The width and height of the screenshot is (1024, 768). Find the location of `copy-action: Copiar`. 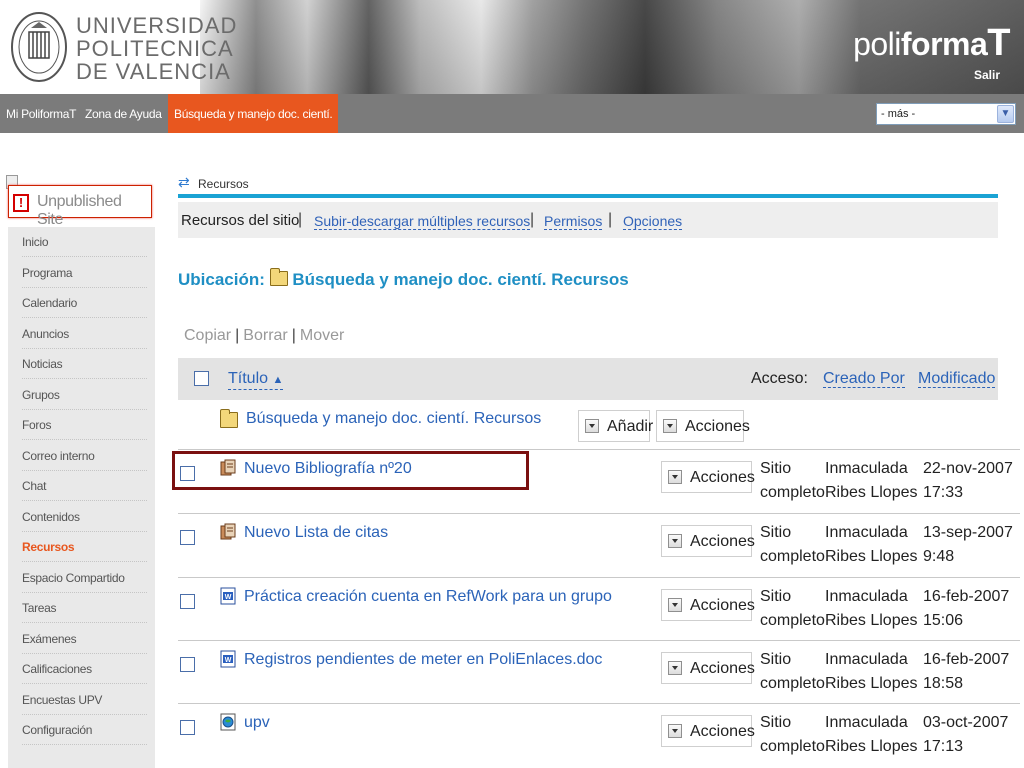

copy-action: Copiar is located at coordinates (207, 335).